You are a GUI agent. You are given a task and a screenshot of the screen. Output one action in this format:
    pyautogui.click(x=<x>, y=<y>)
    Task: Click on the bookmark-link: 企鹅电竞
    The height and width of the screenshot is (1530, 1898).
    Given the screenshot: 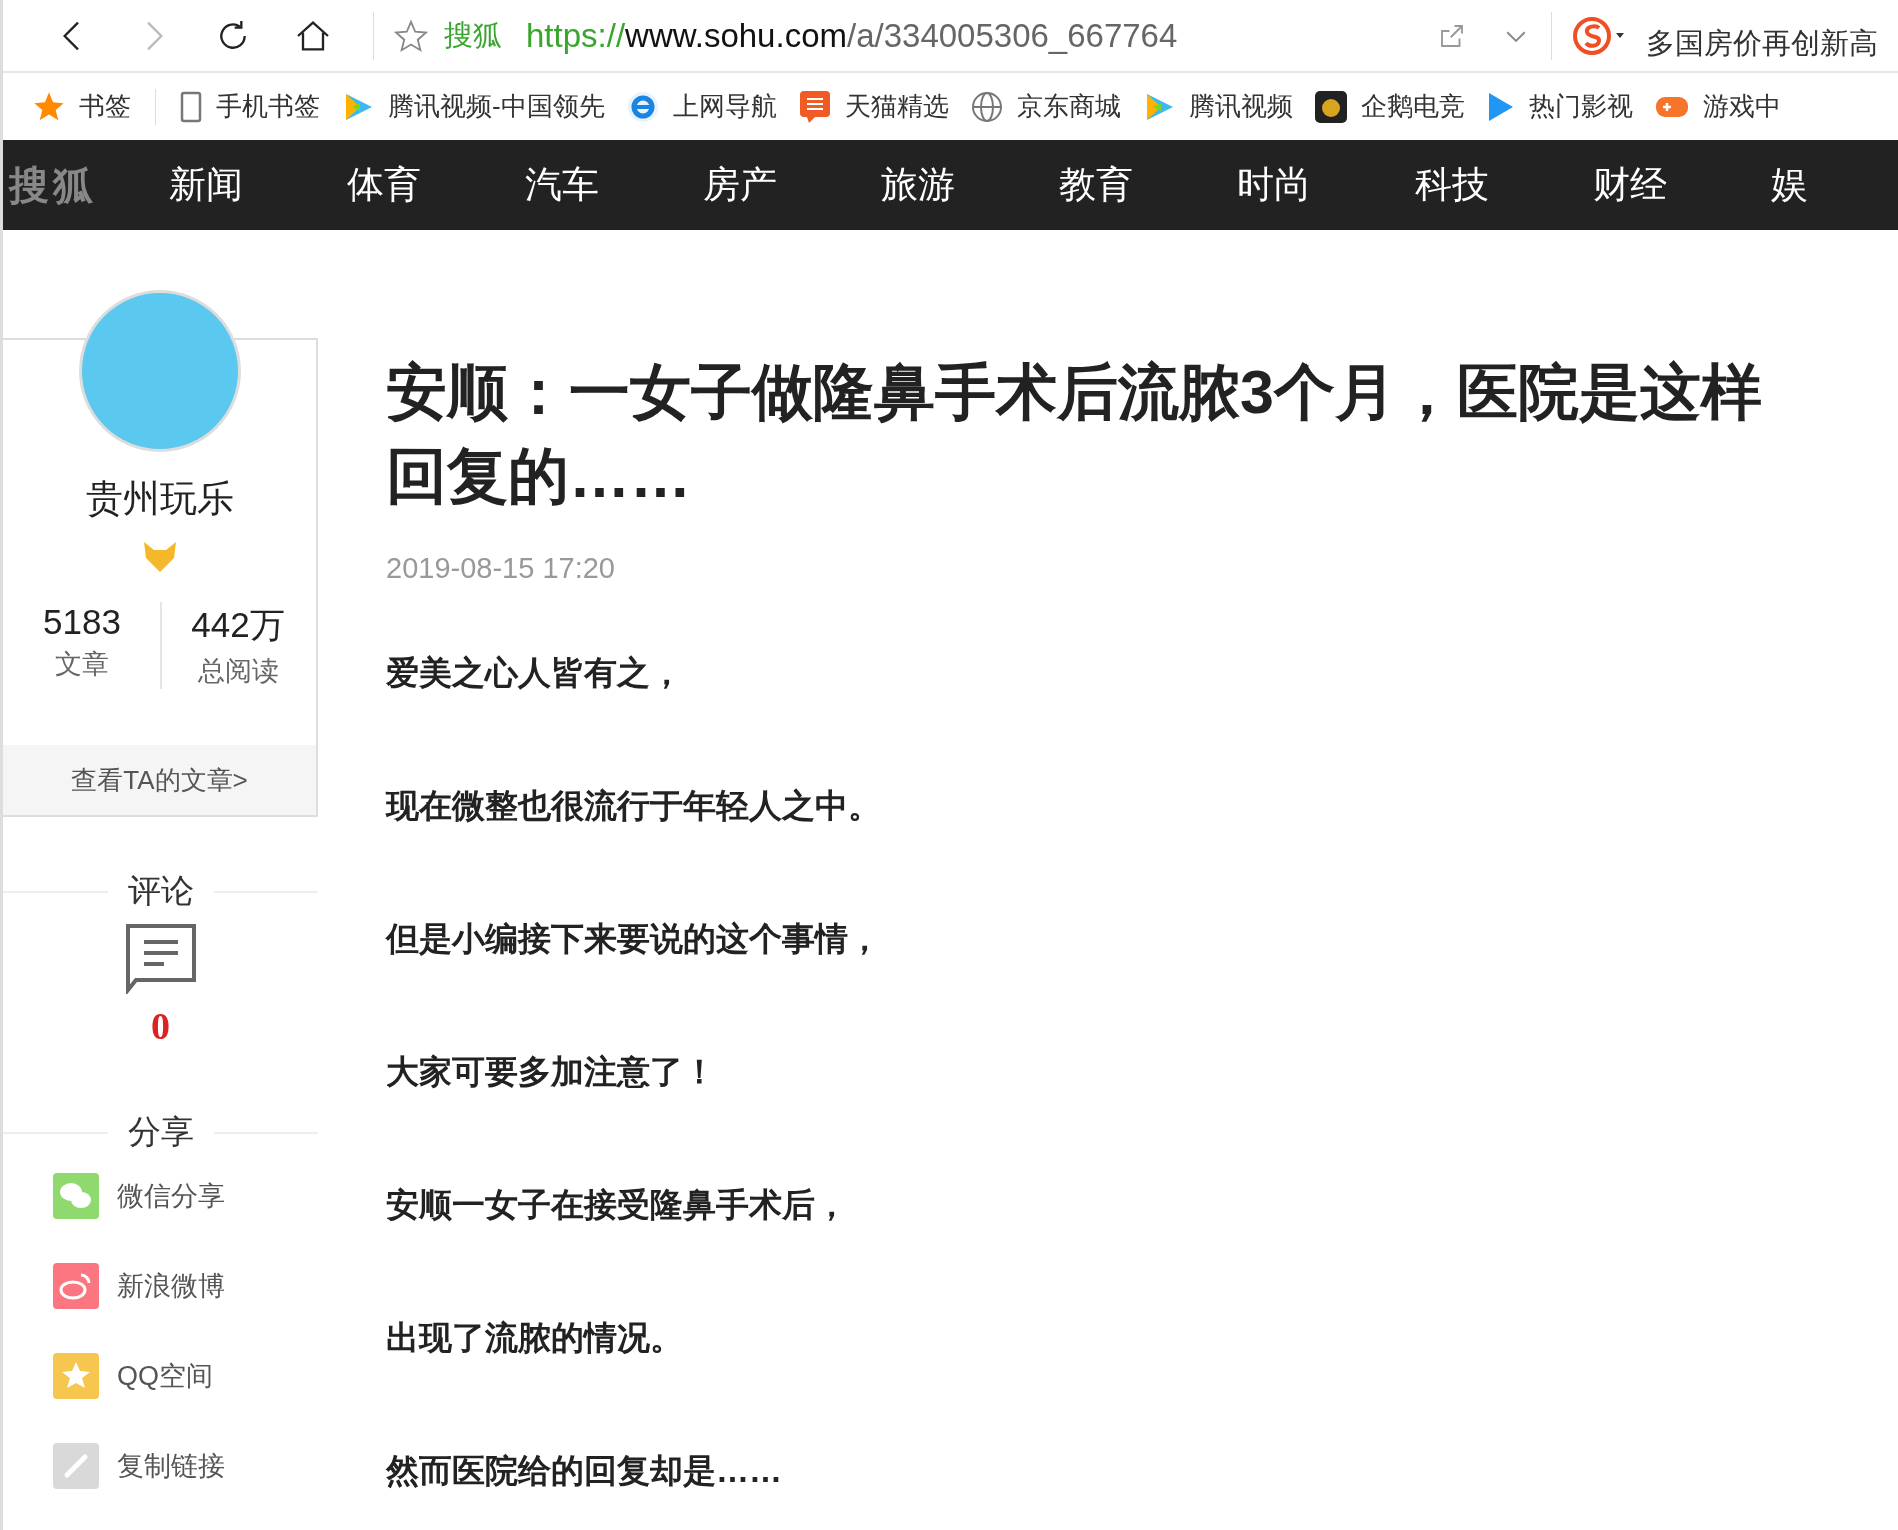 What is the action you would take?
    pyautogui.click(x=1389, y=106)
    